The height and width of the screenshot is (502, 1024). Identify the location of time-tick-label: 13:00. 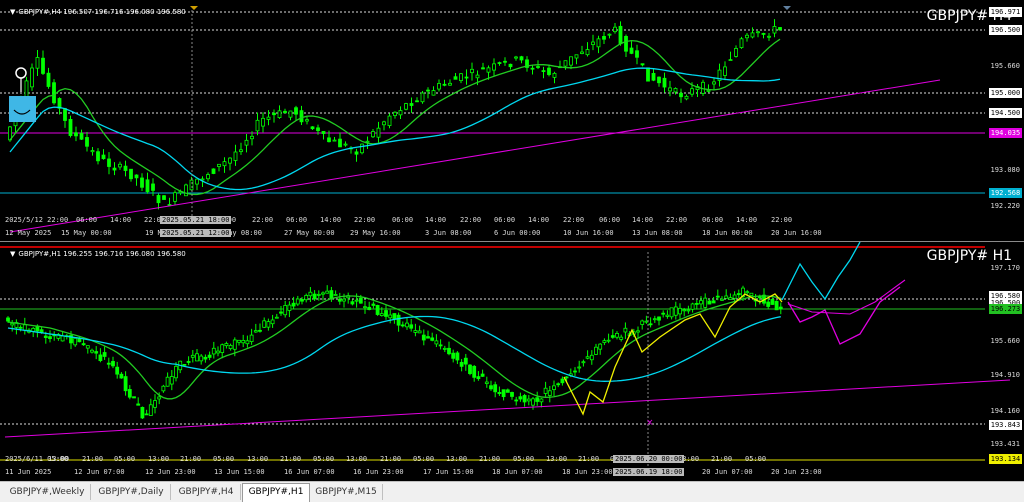
(258, 459).